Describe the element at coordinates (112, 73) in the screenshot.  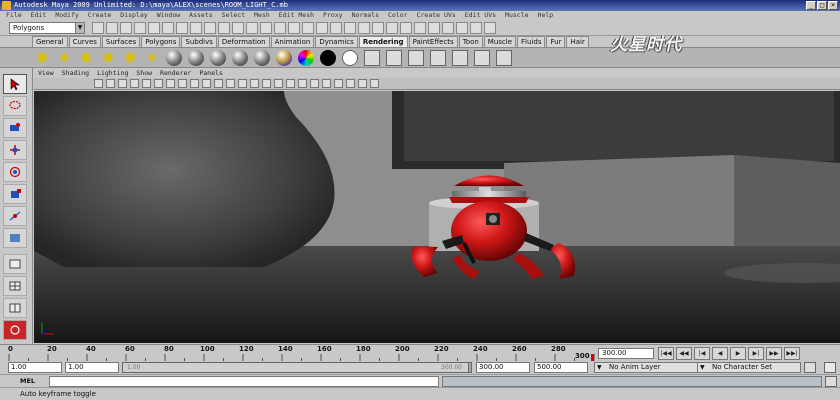
I see `panel-menu-lighting: Lighting` at that location.